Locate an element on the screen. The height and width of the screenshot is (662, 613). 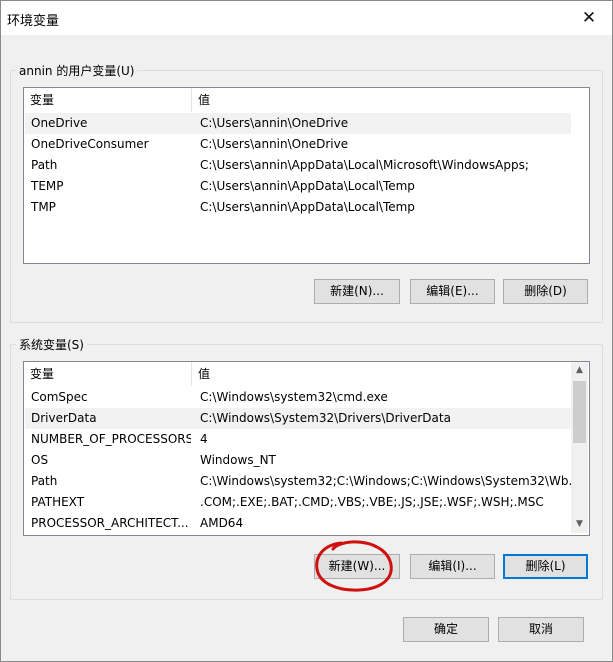
table-row: NUMBER_OF_PROCESSORS 4 is located at coordinates (298, 439).